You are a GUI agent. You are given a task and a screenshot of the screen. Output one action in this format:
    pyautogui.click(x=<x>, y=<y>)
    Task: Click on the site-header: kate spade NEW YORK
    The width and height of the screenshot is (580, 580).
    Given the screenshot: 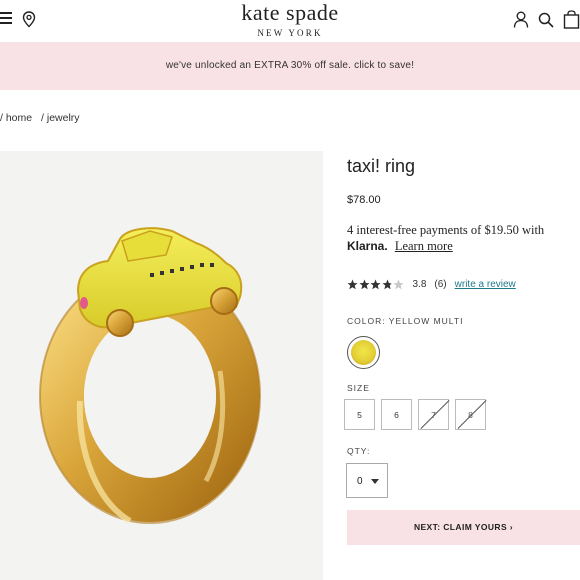 What is the action you would take?
    pyautogui.click(x=290, y=20)
    